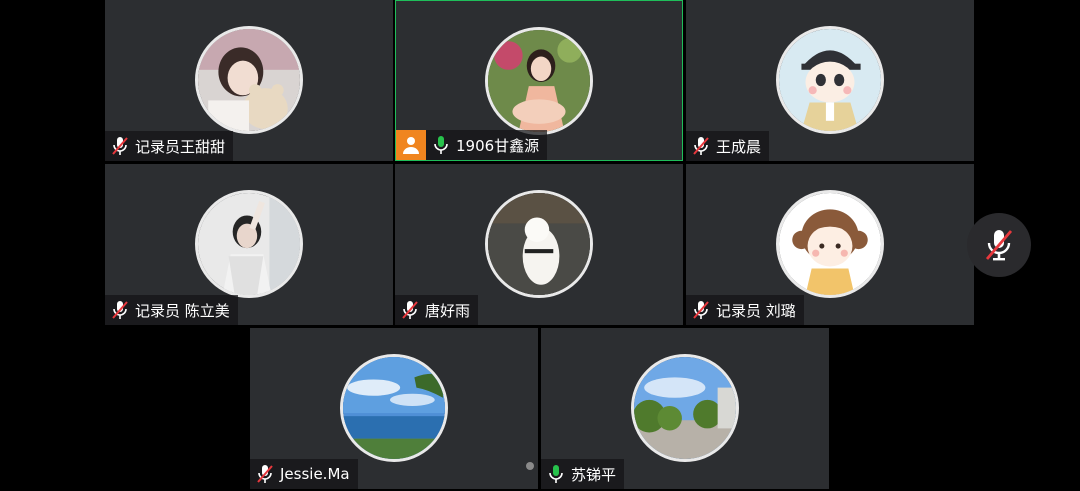 The width and height of the screenshot is (1080, 491). I want to click on participant-nametag: 苏锑平, so click(583, 474).